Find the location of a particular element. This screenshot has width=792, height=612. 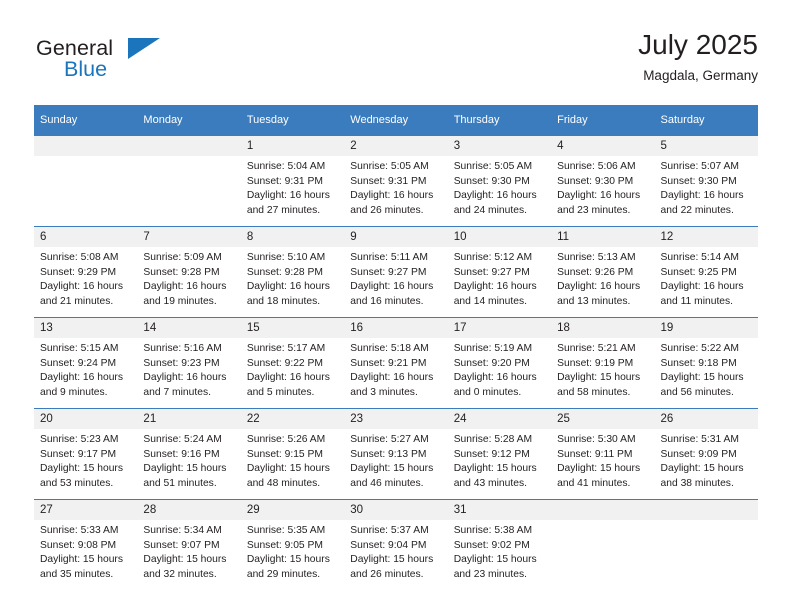

sunset-time: Sunset: 9:22 PM is located at coordinates (284, 363).